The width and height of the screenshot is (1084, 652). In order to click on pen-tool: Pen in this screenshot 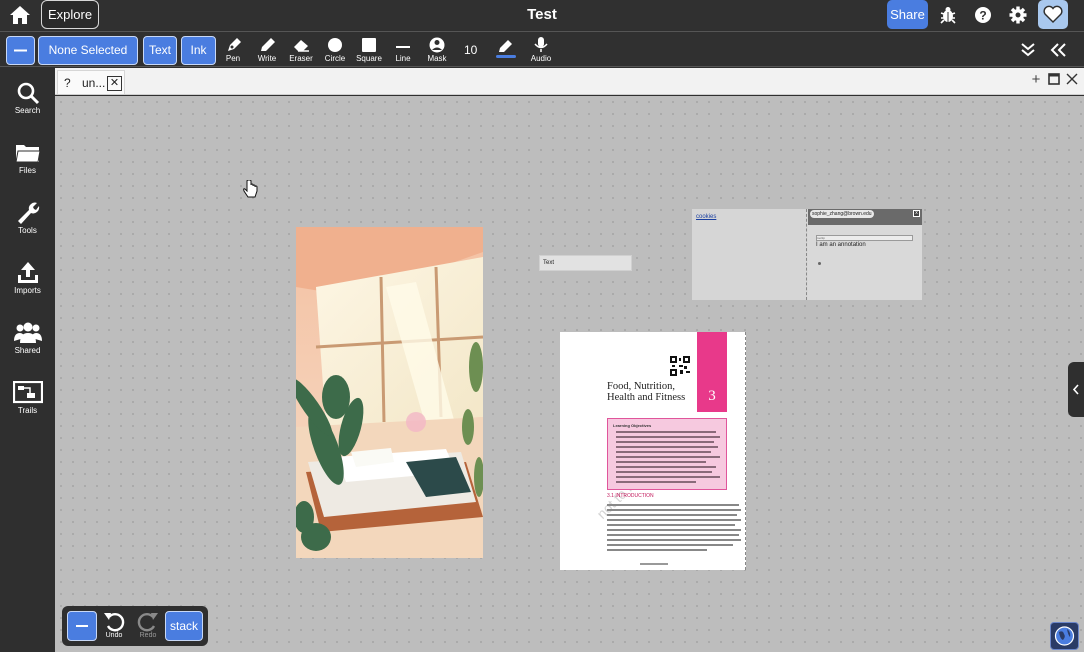, I will do `click(233, 51)`.